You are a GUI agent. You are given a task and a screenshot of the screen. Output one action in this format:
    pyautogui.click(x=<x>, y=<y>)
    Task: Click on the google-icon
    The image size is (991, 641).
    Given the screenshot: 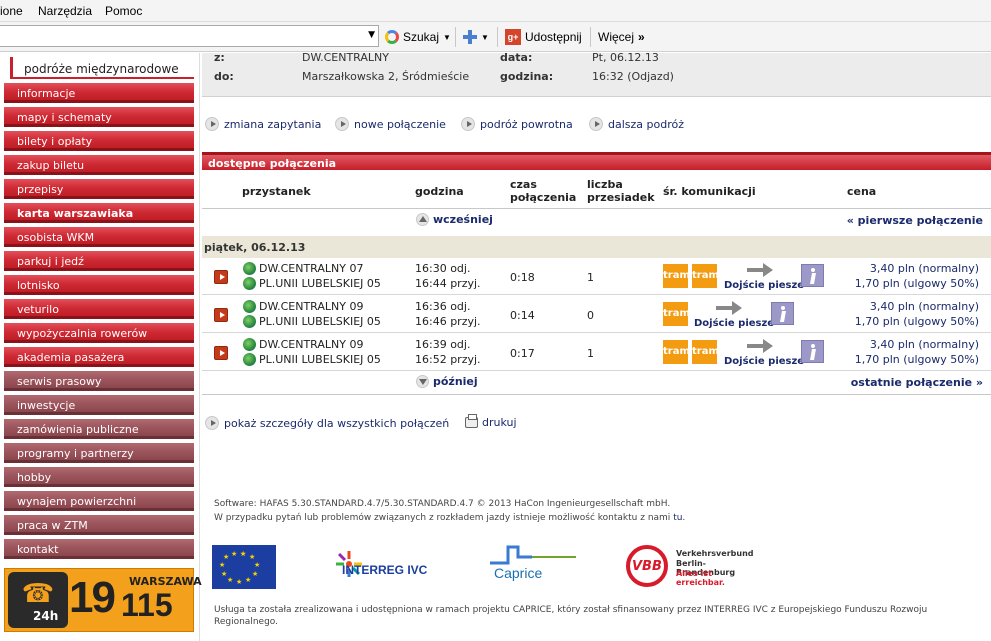 What is the action you would take?
    pyautogui.click(x=392, y=37)
    